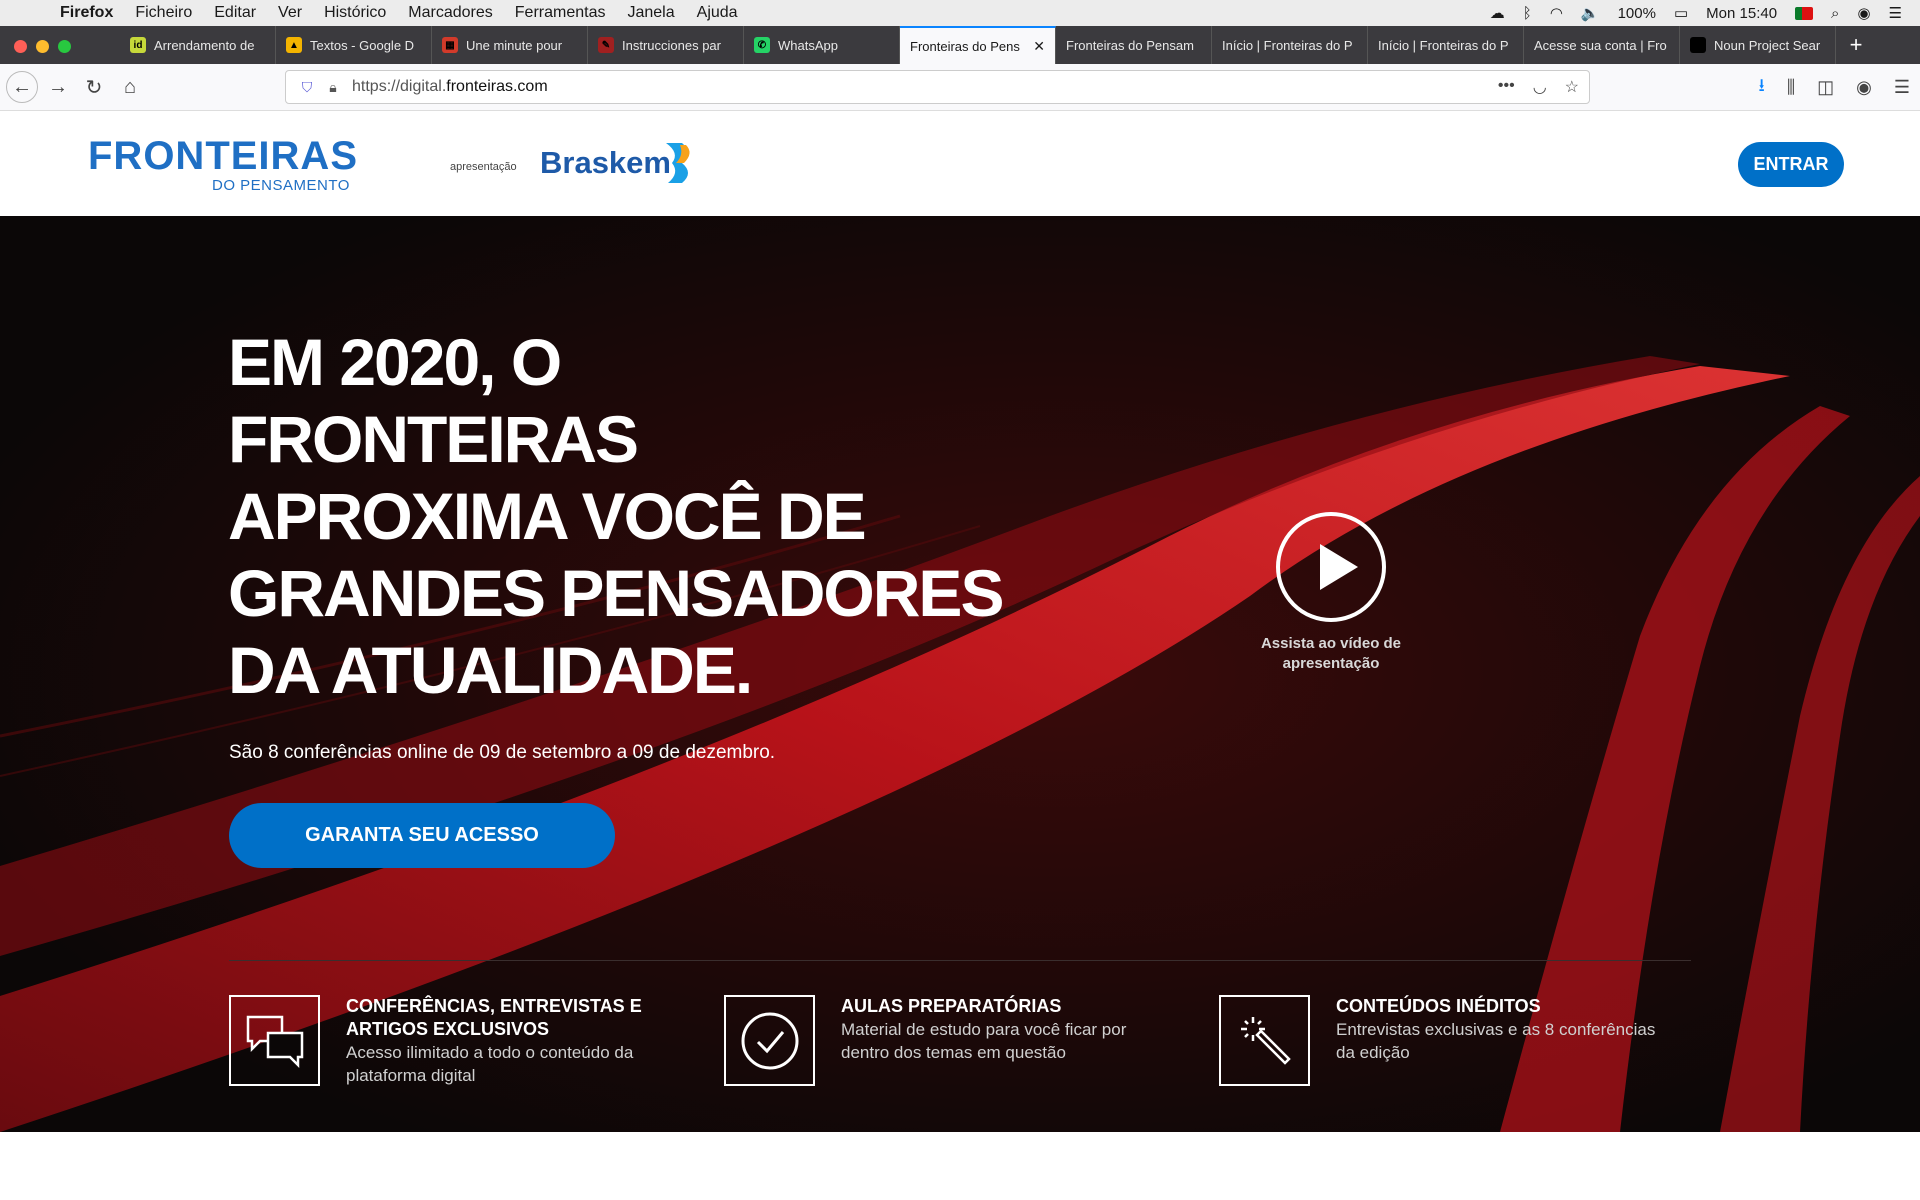 The width and height of the screenshot is (1920, 1200). Describe the element at coordinates (450, 13) in the screenshot. I see `menu-marcadores: Marcadores` at that location.